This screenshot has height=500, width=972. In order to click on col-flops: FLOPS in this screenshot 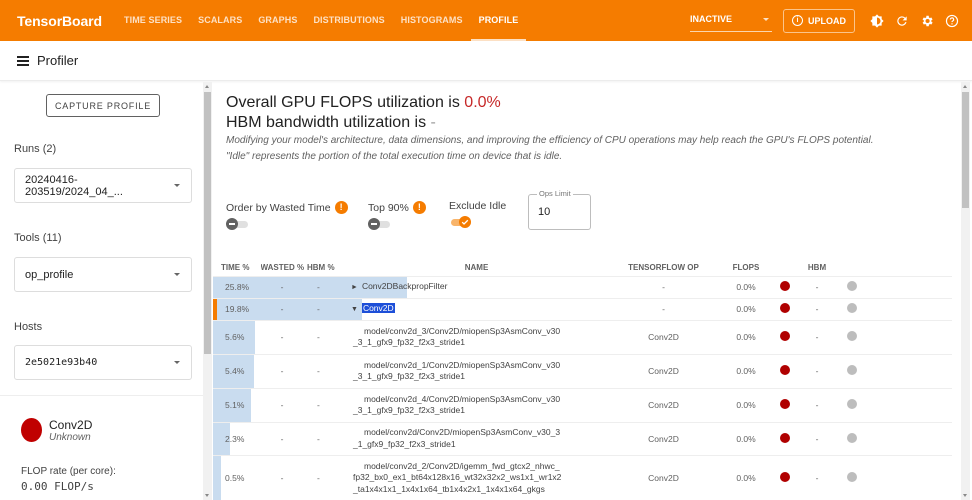, I will do `click(746, 268)`.